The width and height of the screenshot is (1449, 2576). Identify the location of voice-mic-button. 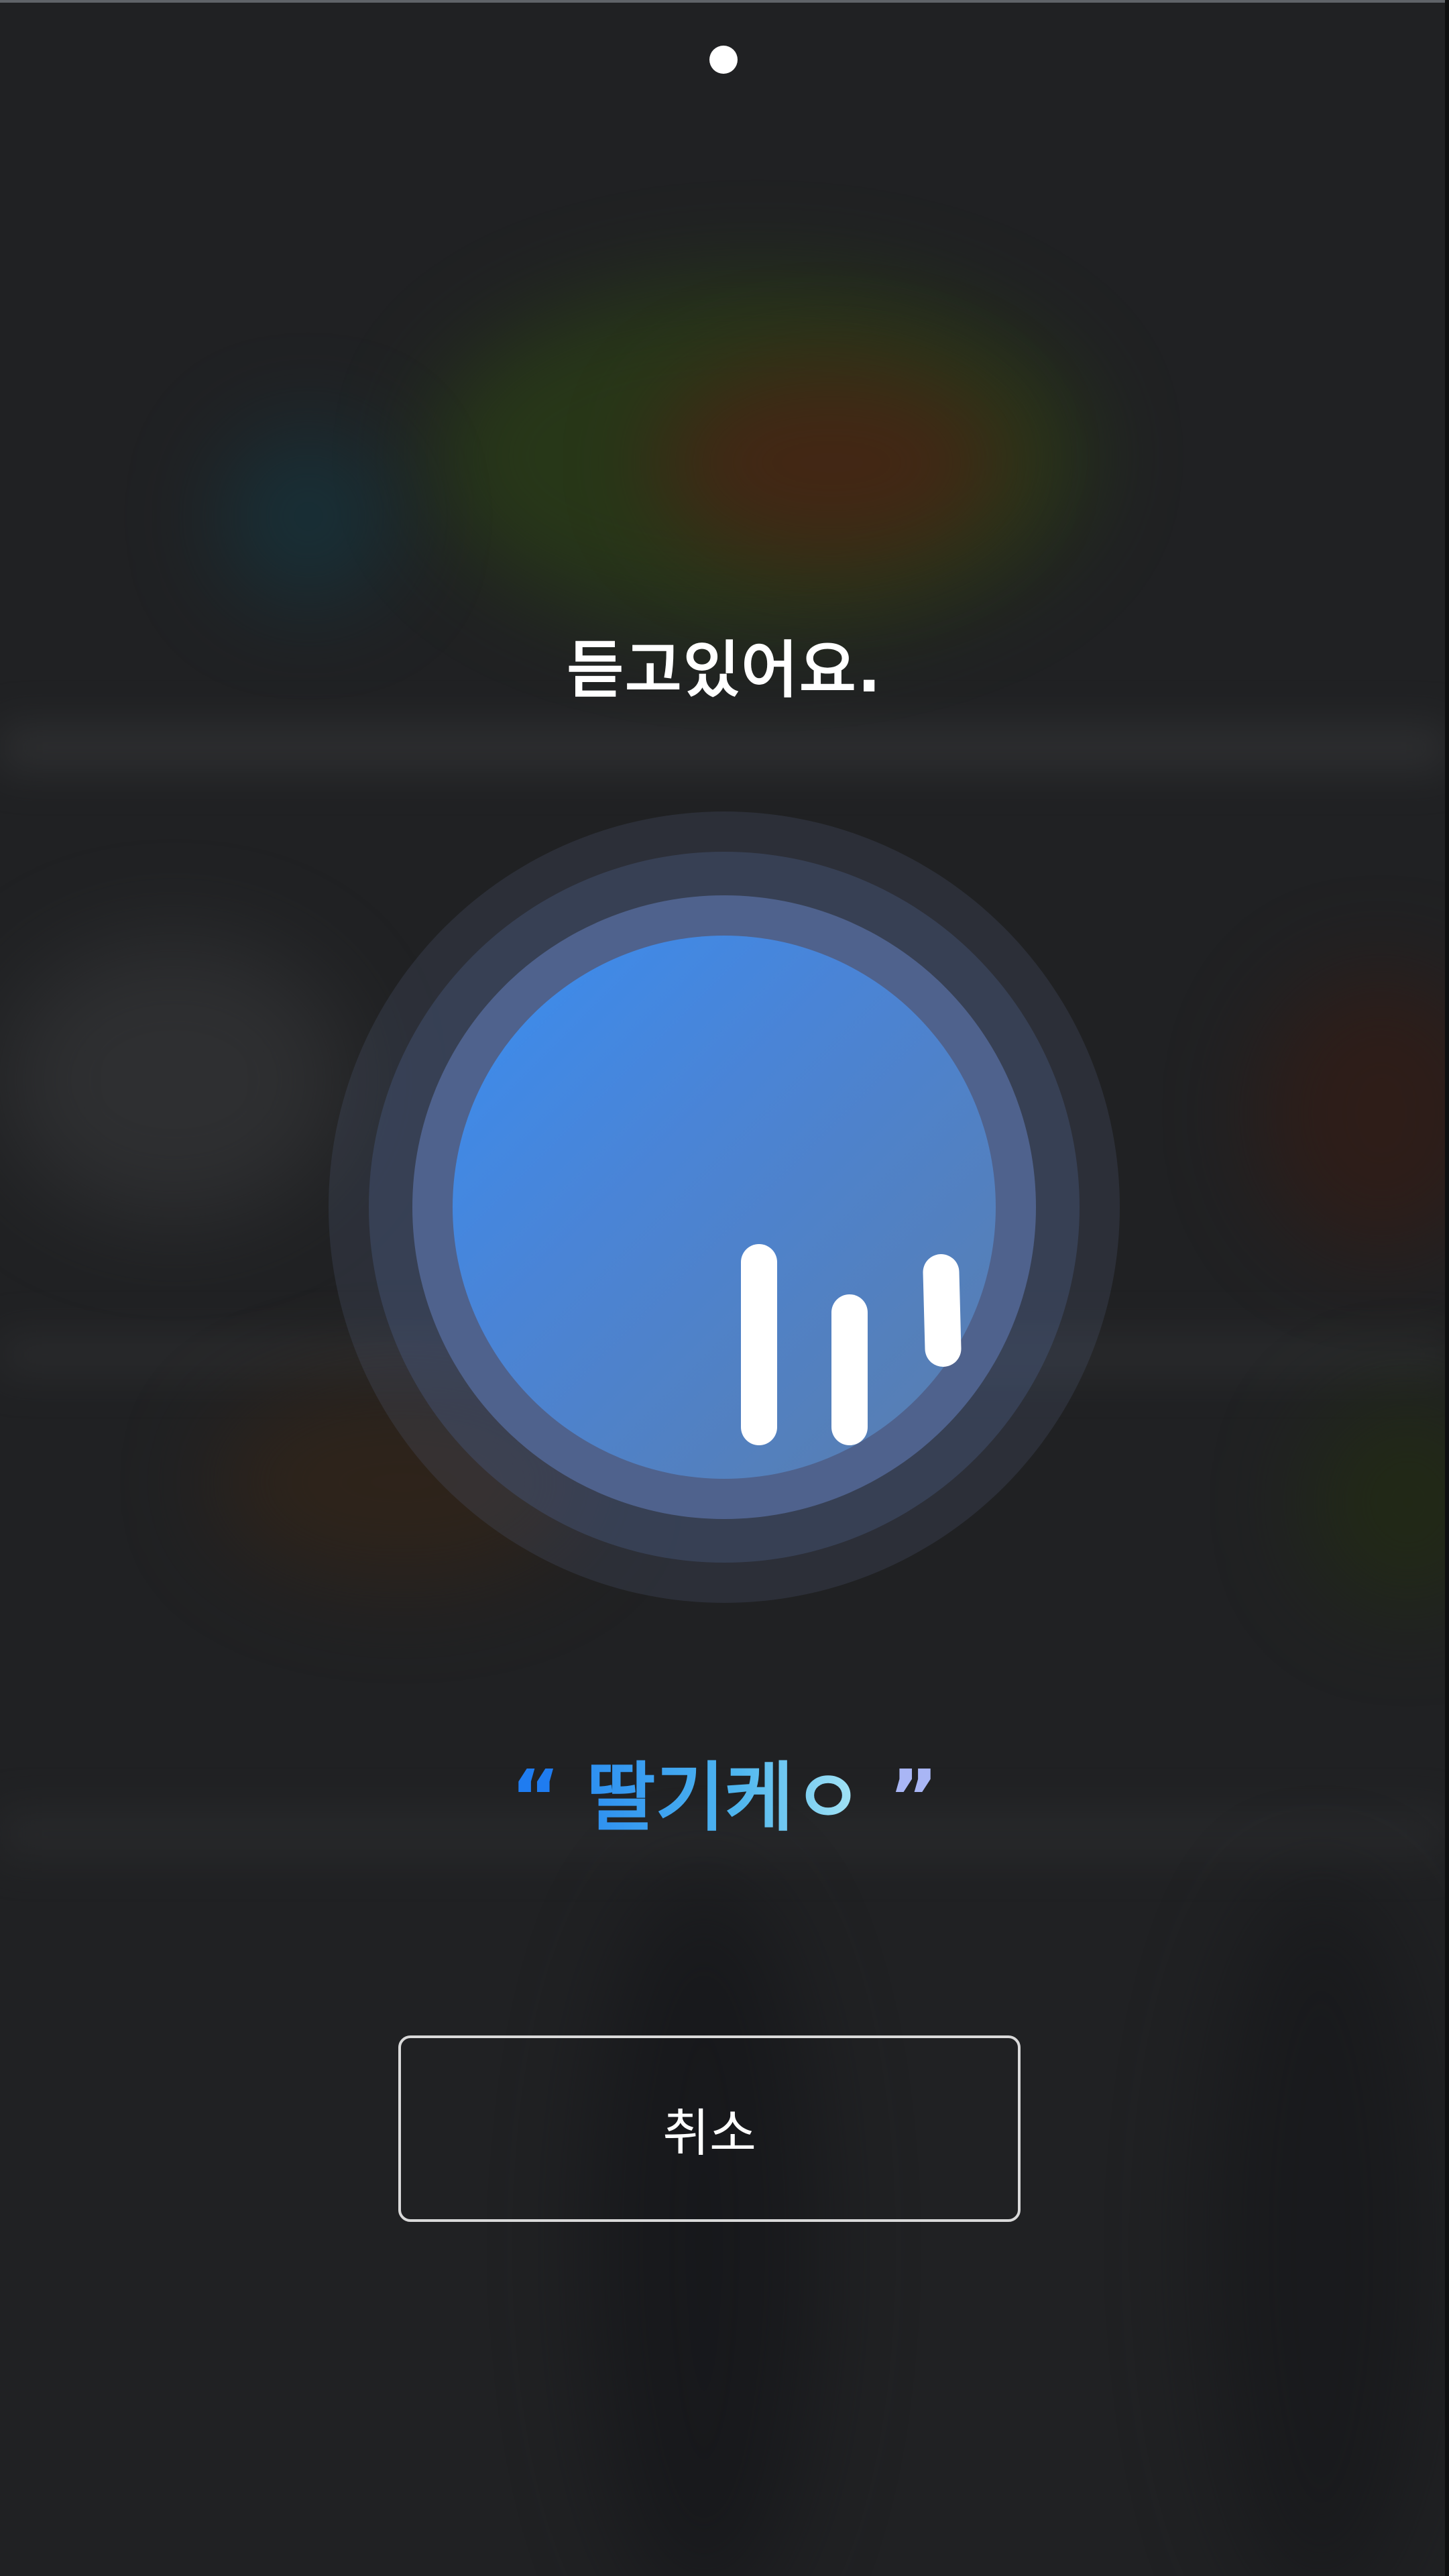
(724, 1207).